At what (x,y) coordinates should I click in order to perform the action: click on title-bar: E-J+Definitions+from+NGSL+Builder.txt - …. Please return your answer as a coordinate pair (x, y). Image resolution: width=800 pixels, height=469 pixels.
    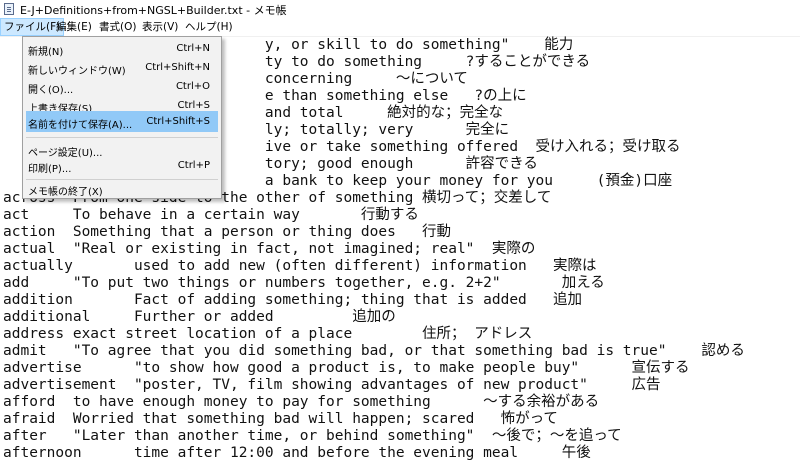
    Looking at the image, I should click on (400, 9).